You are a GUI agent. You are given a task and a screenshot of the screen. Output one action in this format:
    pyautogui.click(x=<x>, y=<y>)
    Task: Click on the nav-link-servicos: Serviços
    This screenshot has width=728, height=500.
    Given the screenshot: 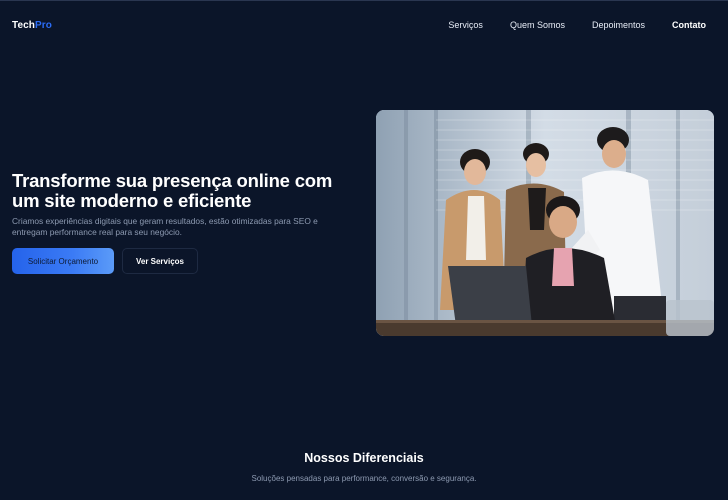 What is the action you would take?
    pyautogui.click(x=465, y=25)
    